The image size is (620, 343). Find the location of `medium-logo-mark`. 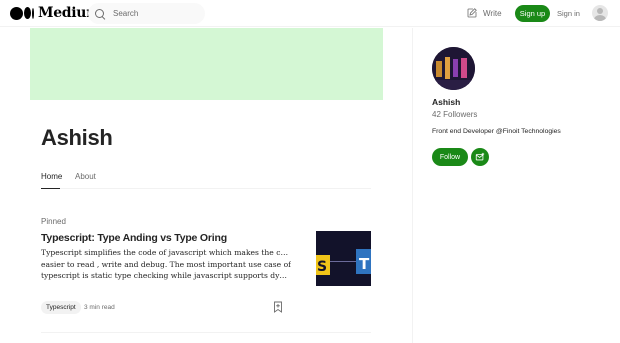

medium-logo-mark is located at coordinates (22, 13).